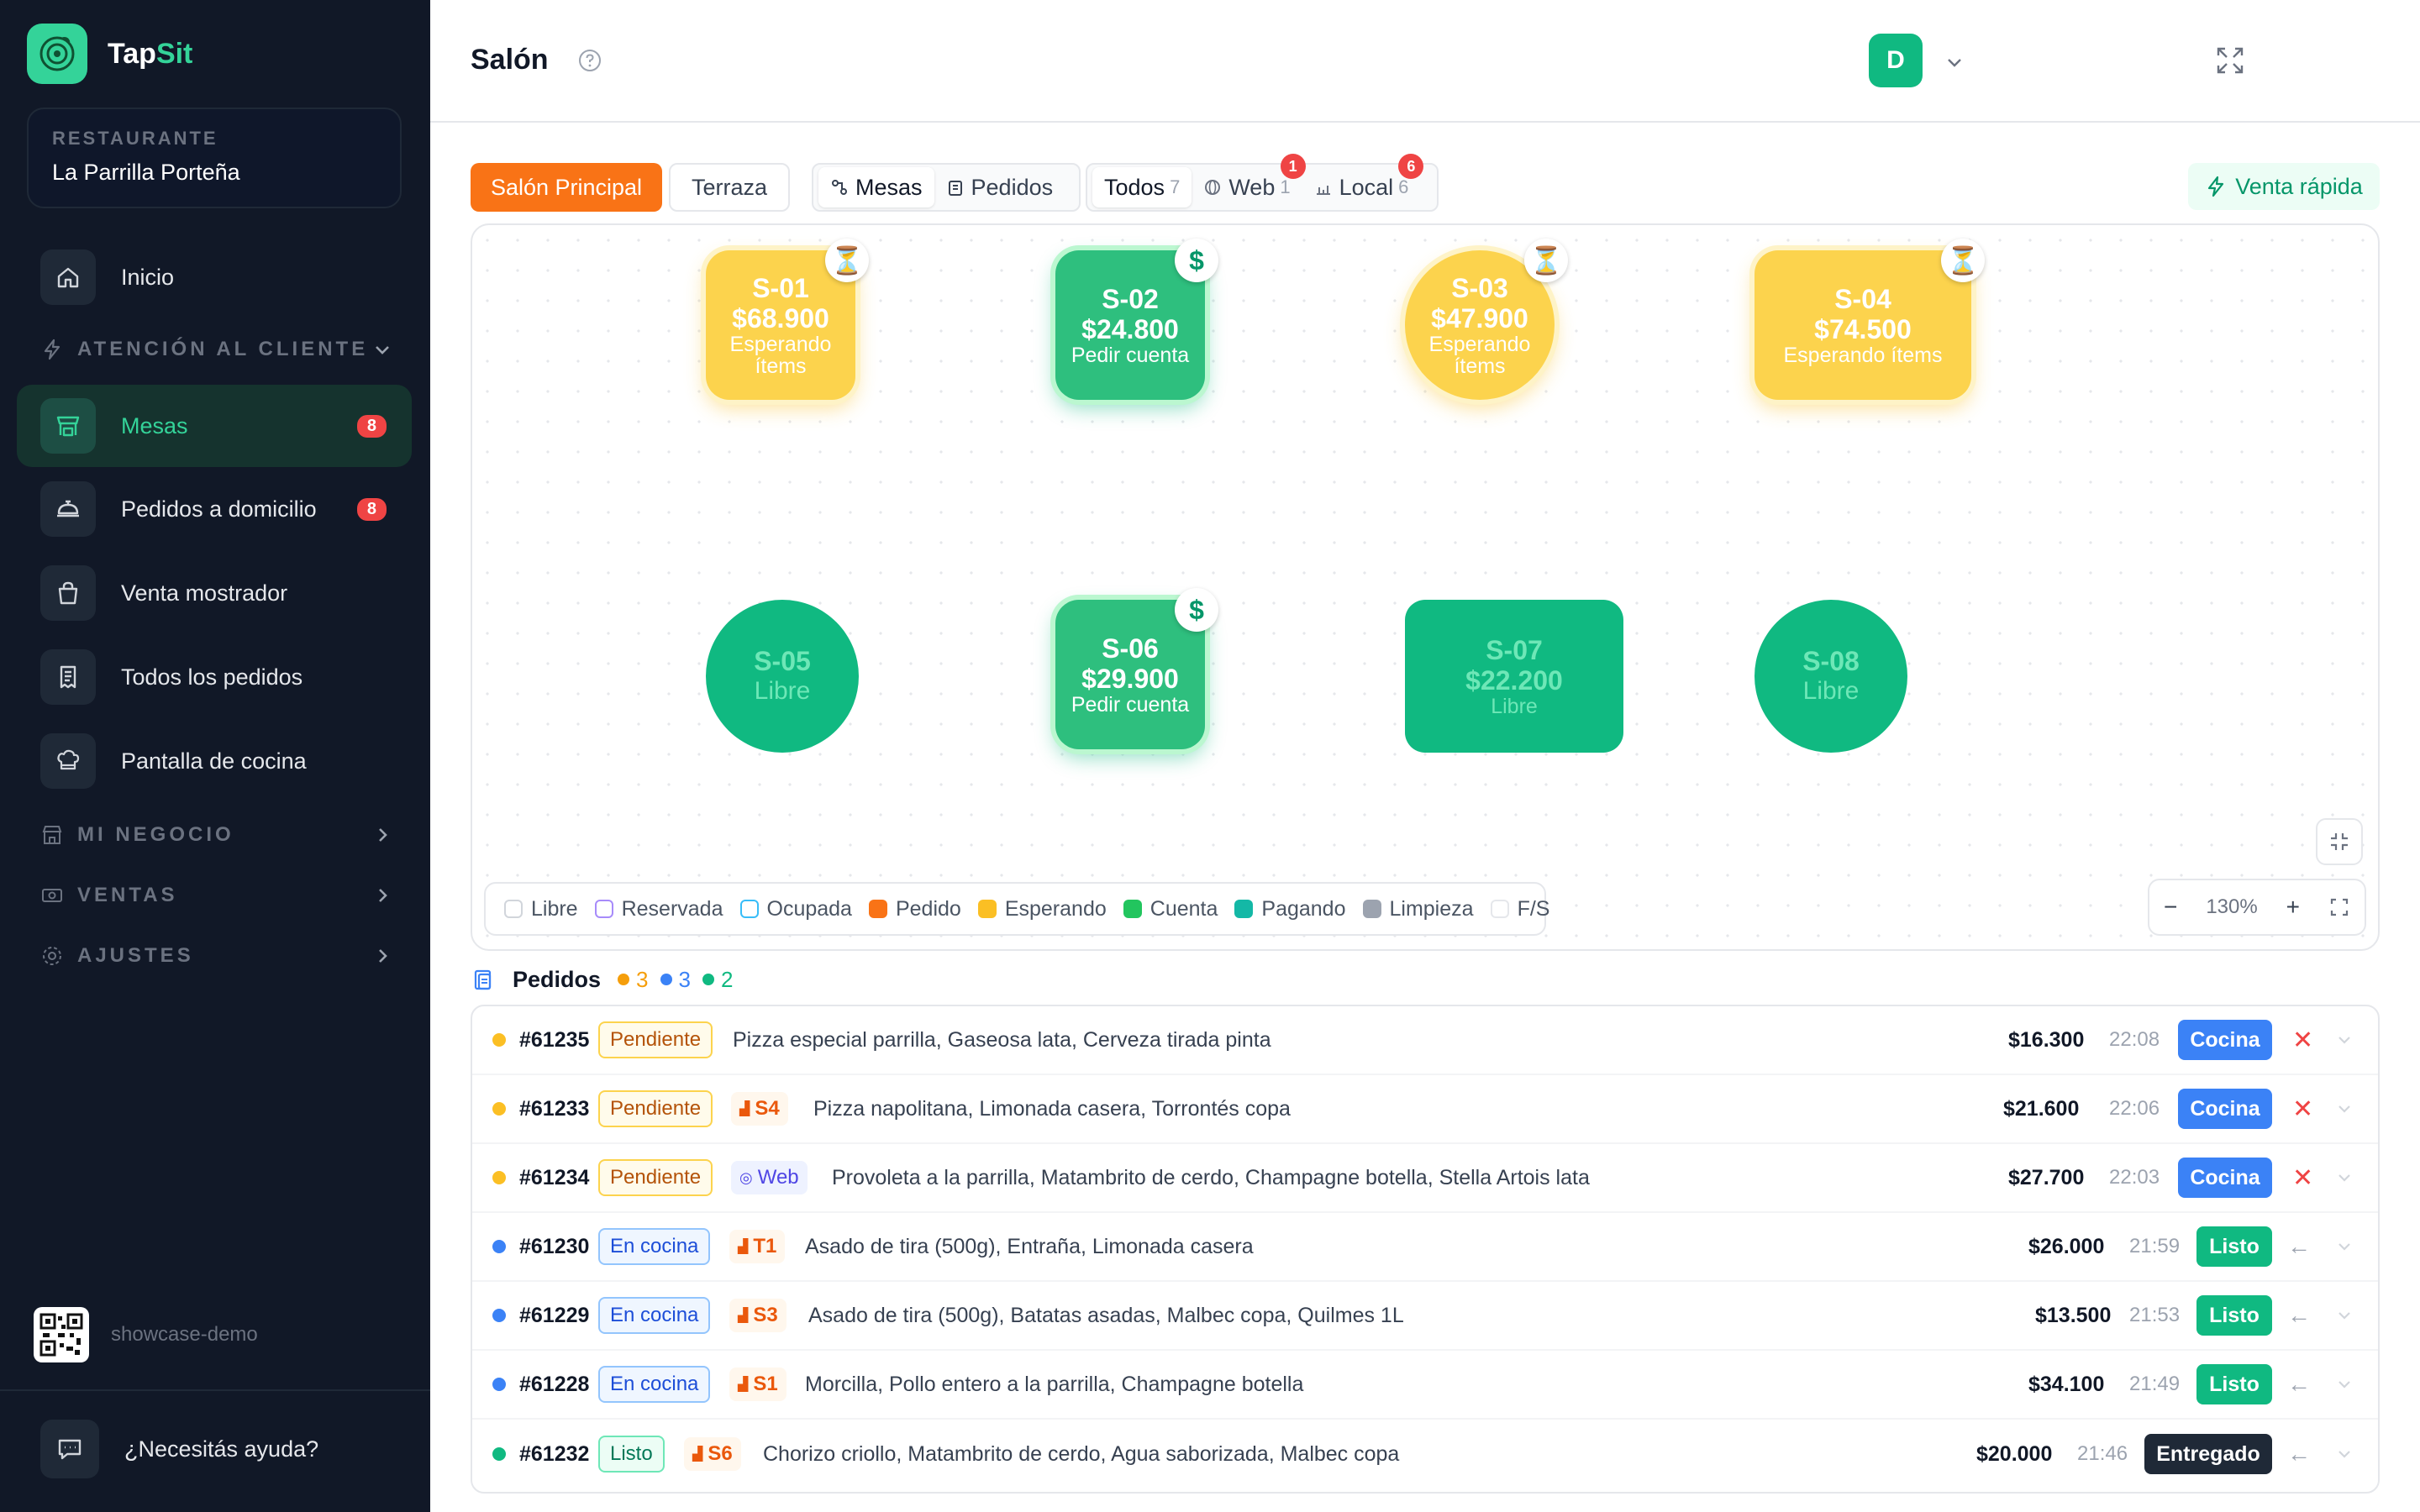  Describe the element at coordinates (567, 187) in the screenshot. I see `zone-tab-main: Salón Principal` at that location.